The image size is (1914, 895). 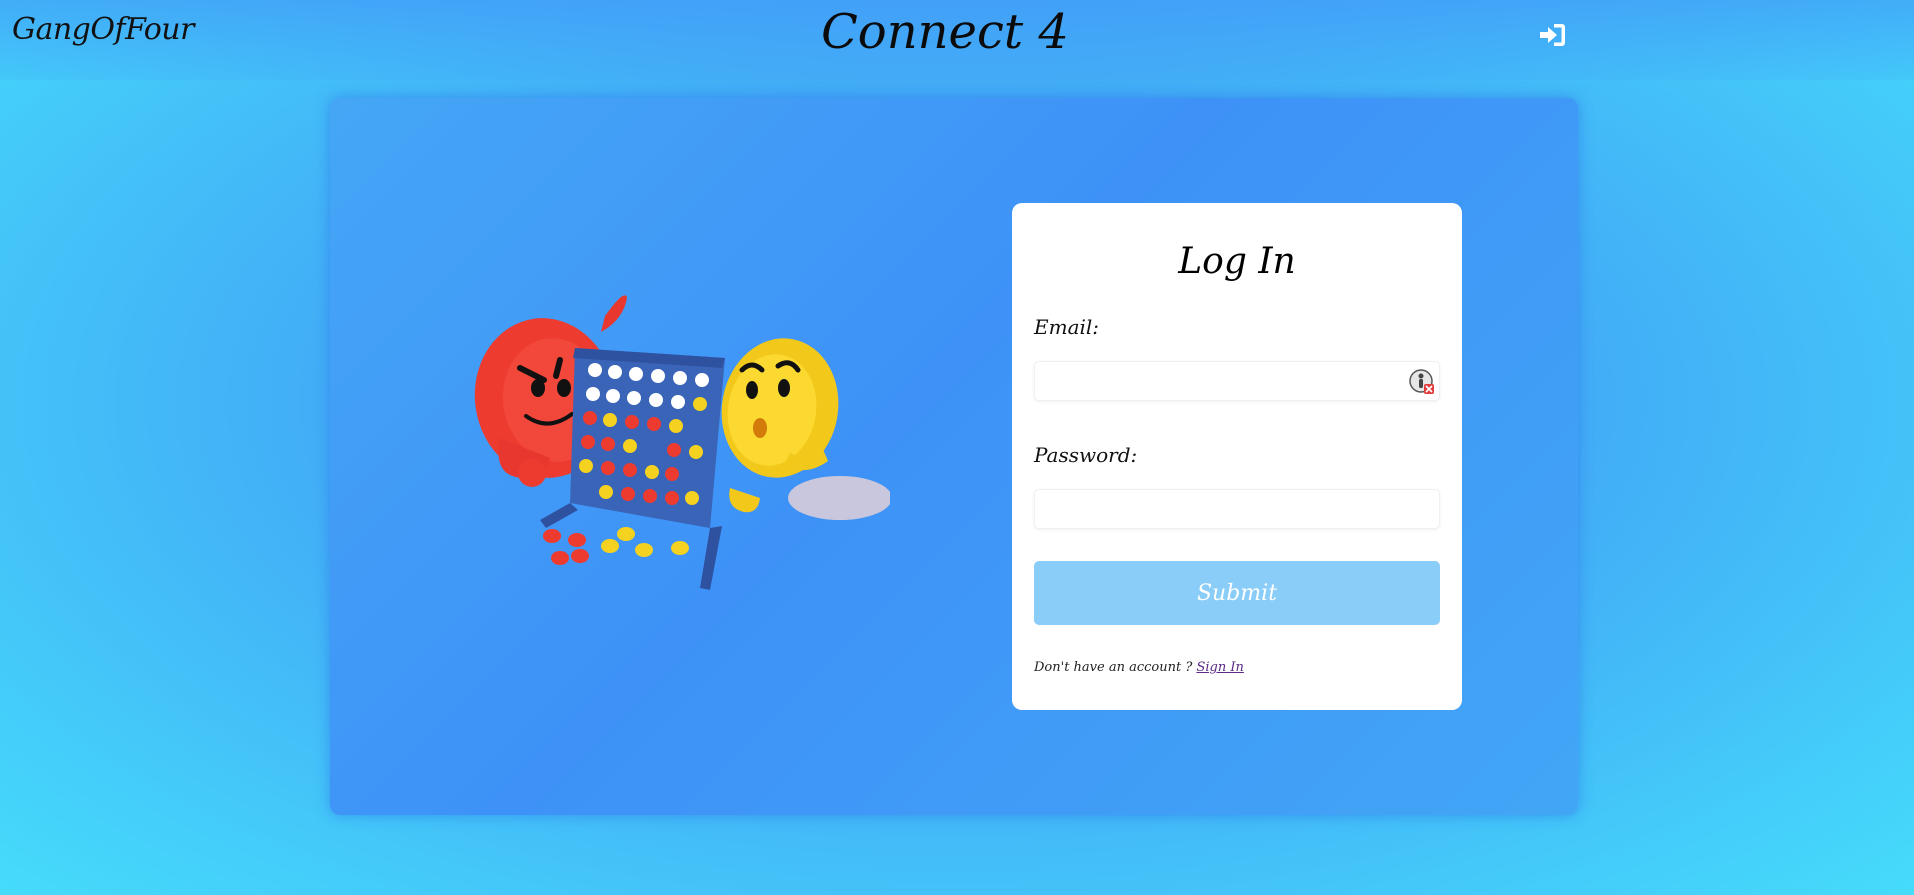 I want to click on email-field, so click(x=1237, y=381).